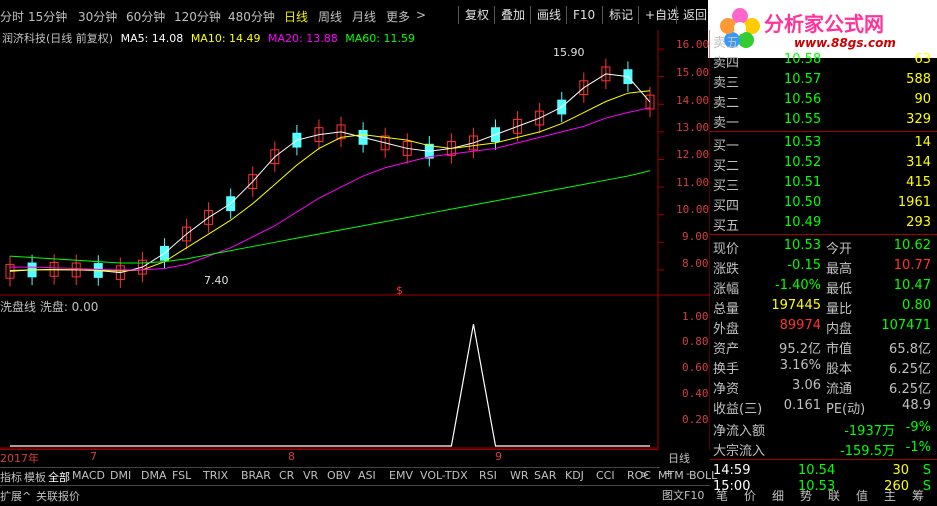  What do you see at coordinates (251, 16) in the screenshot?
I see `period-480min: 480分钟` at bounding box center [251, 16].